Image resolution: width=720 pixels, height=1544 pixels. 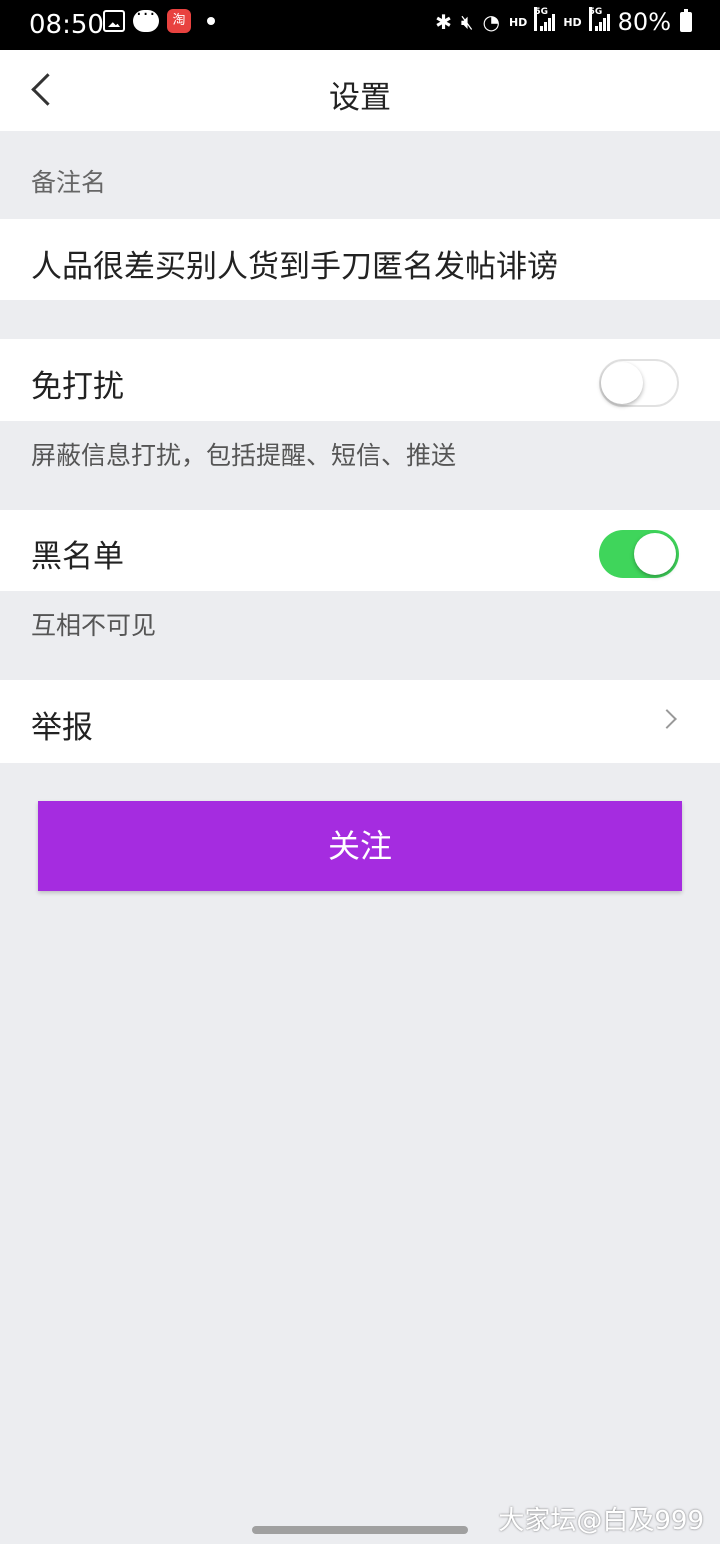 What do you see at coordinates (146, 18) in the screenshot?
I see `message-icon` at bounding box center [146, 18].